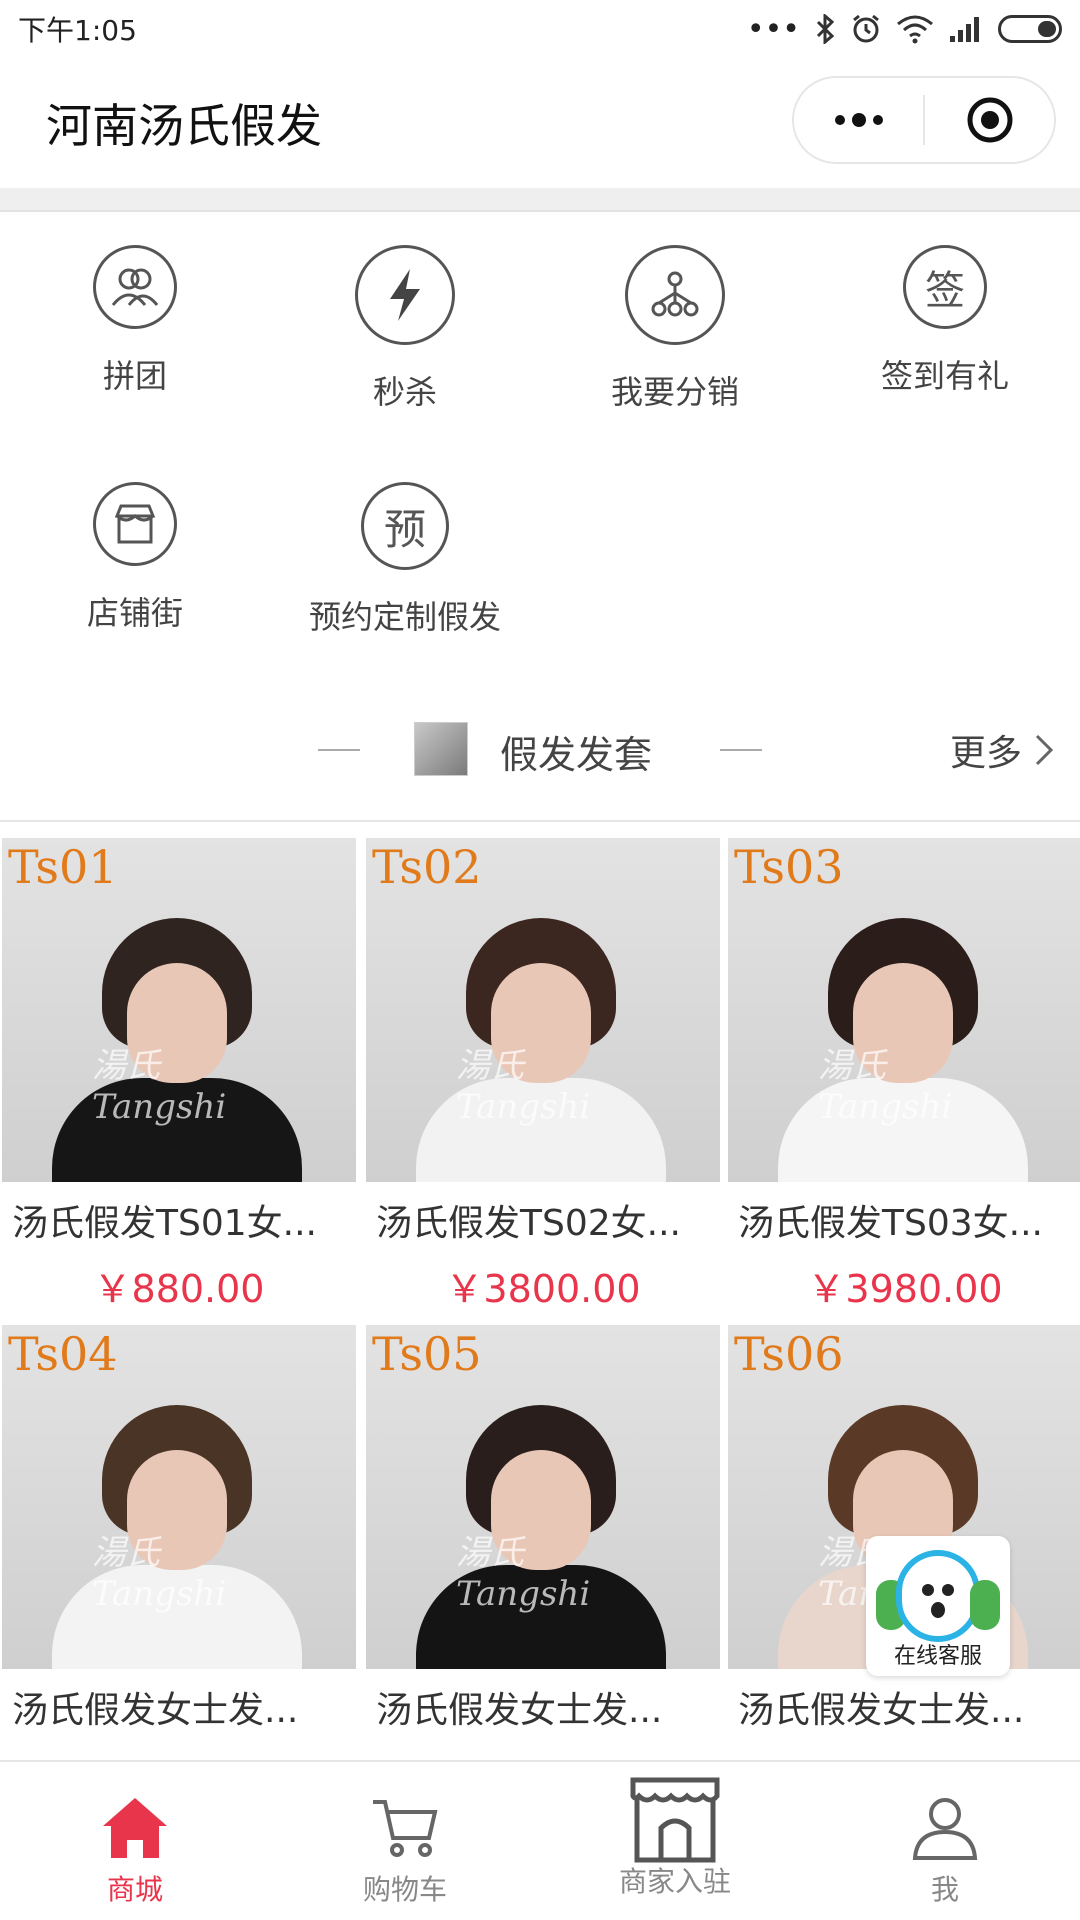 The image size is (1080, 1920). I want to click on sign-in-icon: 签, so click(945, 287).